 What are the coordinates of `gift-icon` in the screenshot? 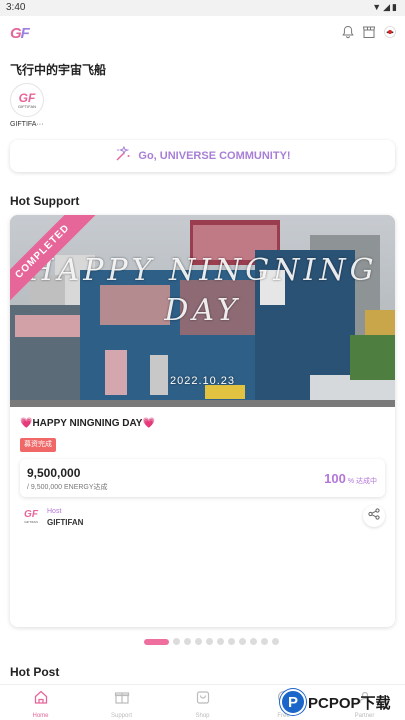 It's located at (122, 699).